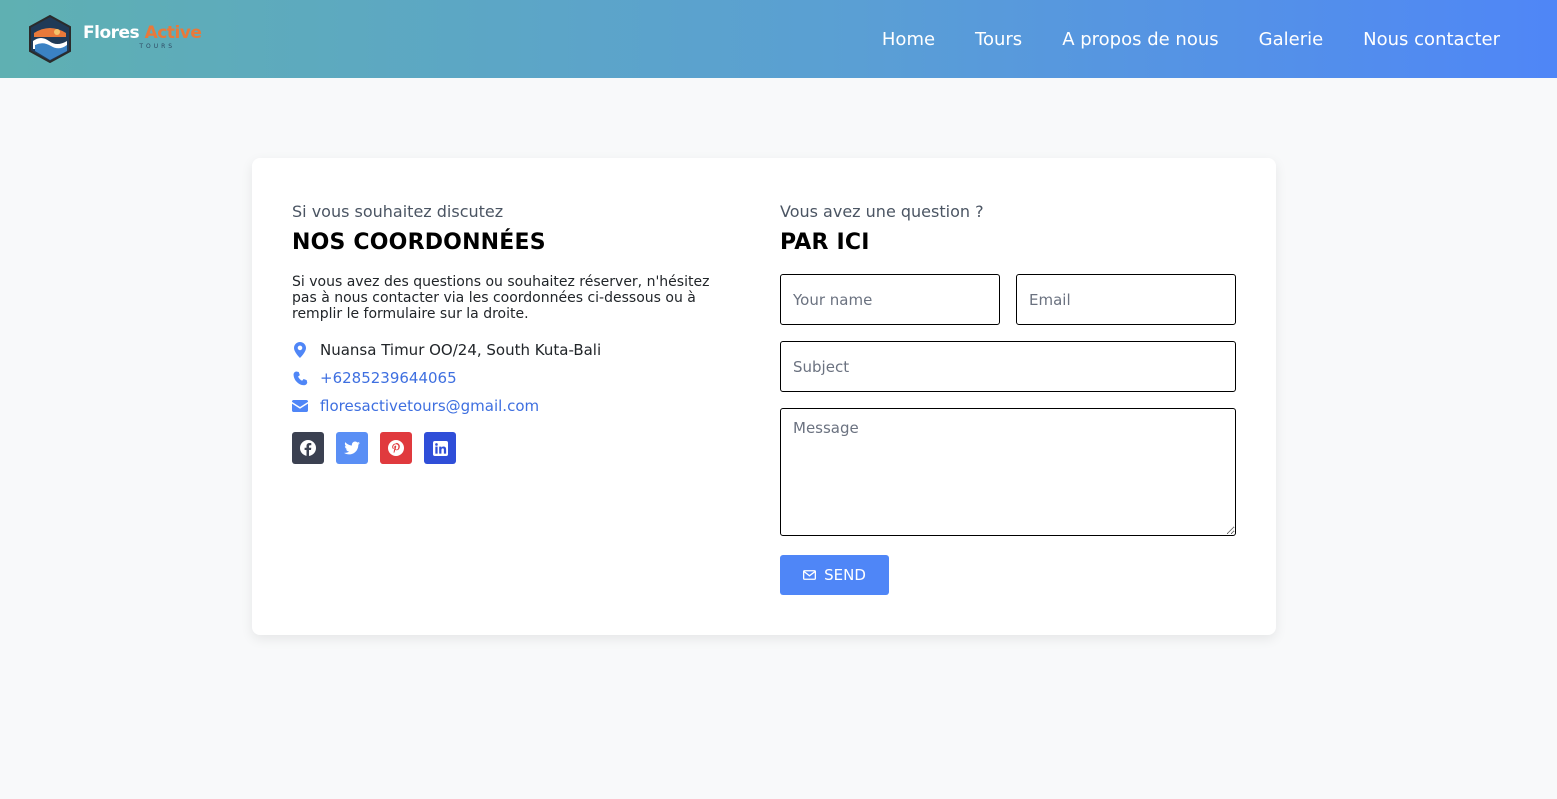 The image size is (1557, 799). Describe the element at coordinates (50, 39) in the screenshot. I see `logo-badge-icon` at that location.